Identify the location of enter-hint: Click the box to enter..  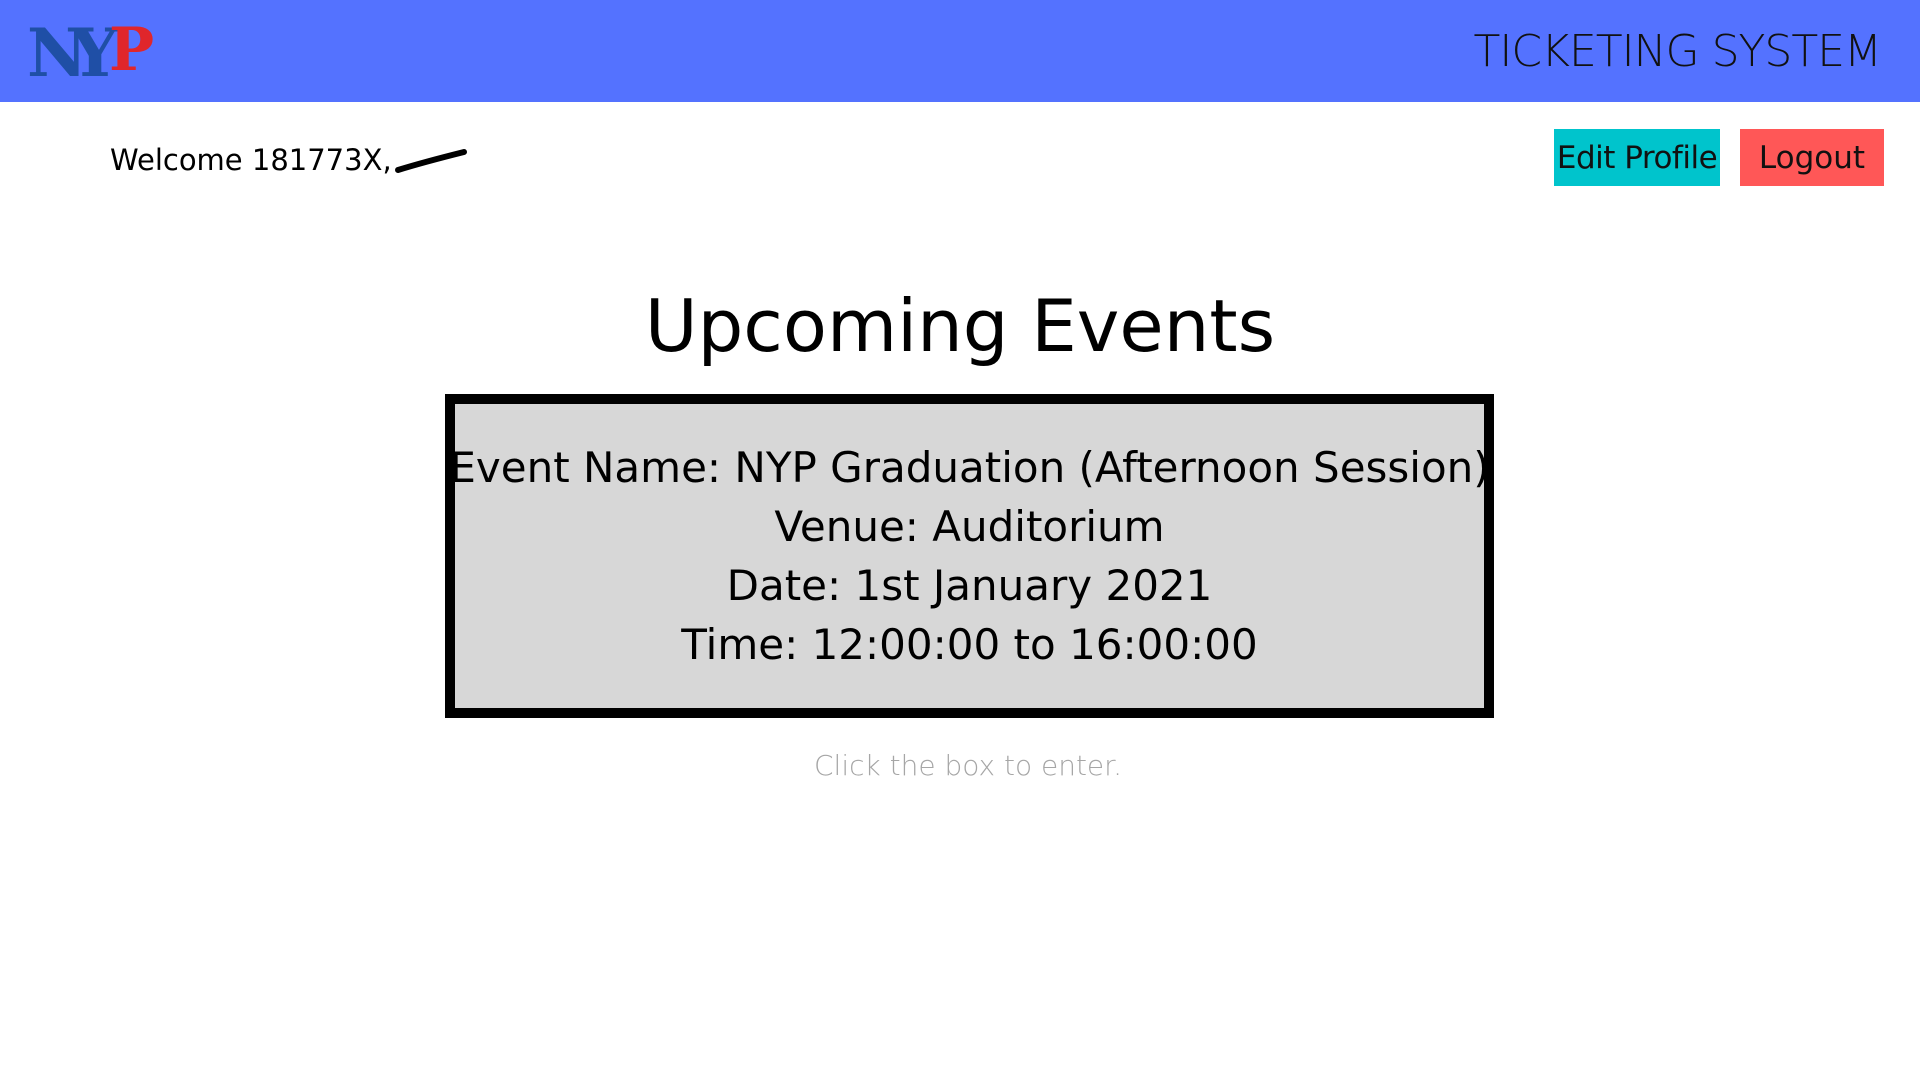
(967, 765).